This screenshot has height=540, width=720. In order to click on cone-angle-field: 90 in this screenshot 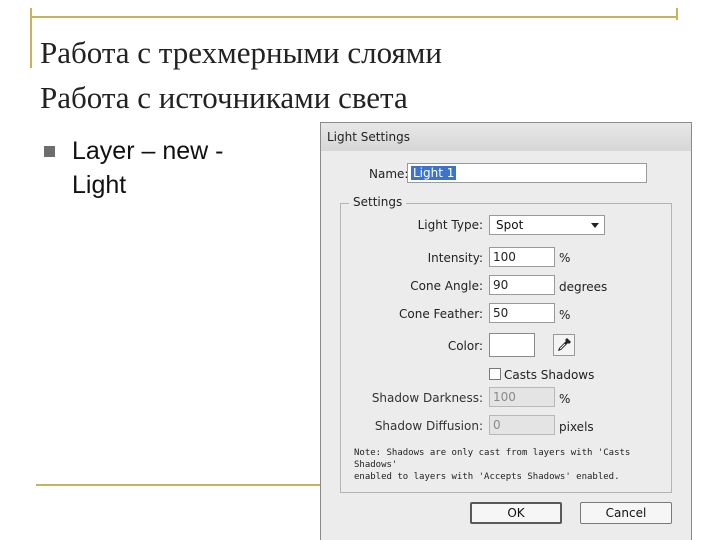, I will do `click(522, 285)`.